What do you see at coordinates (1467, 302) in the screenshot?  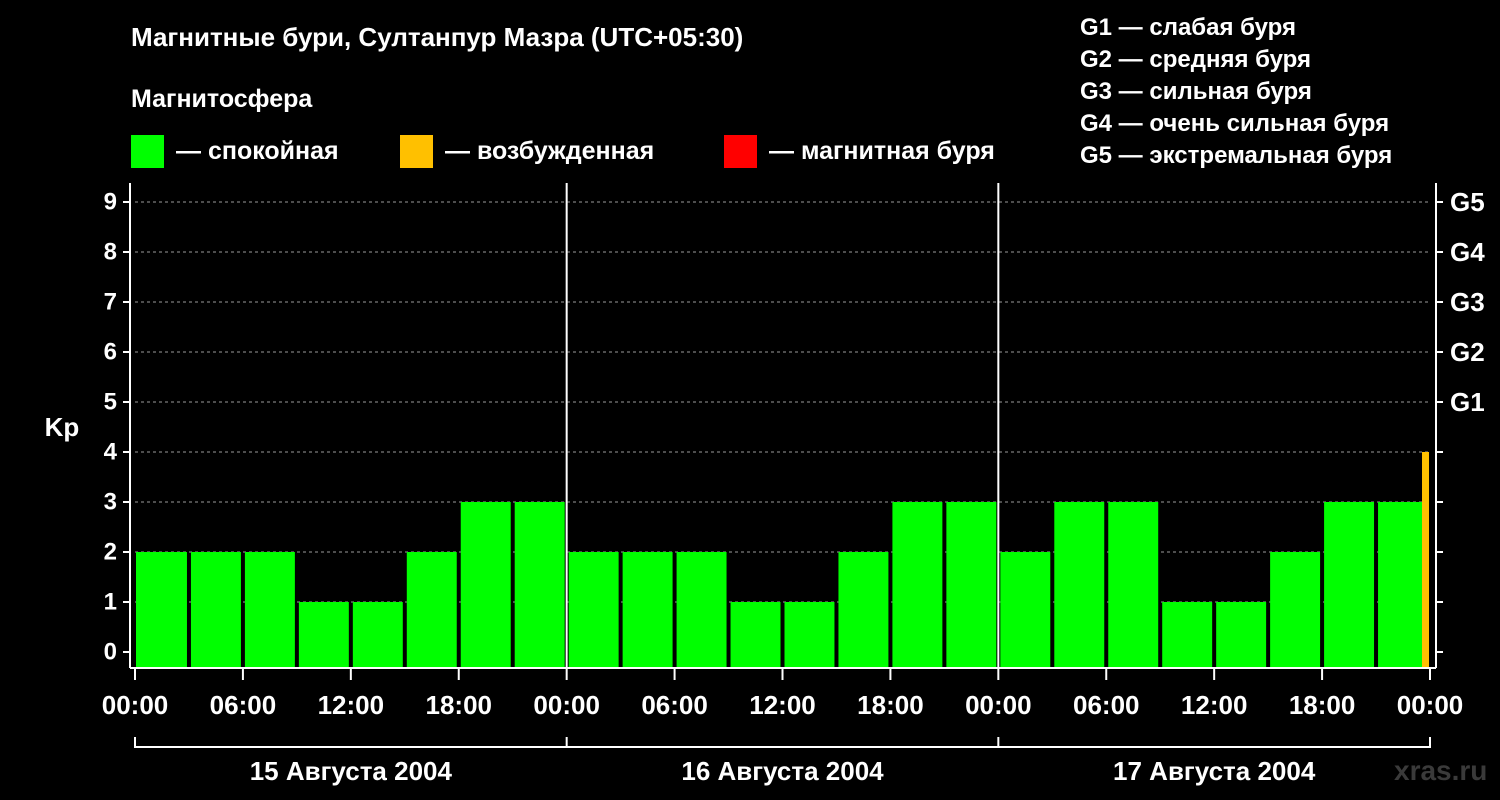 I see `right-axis-label: G3` at bounding box center [1467, 302].